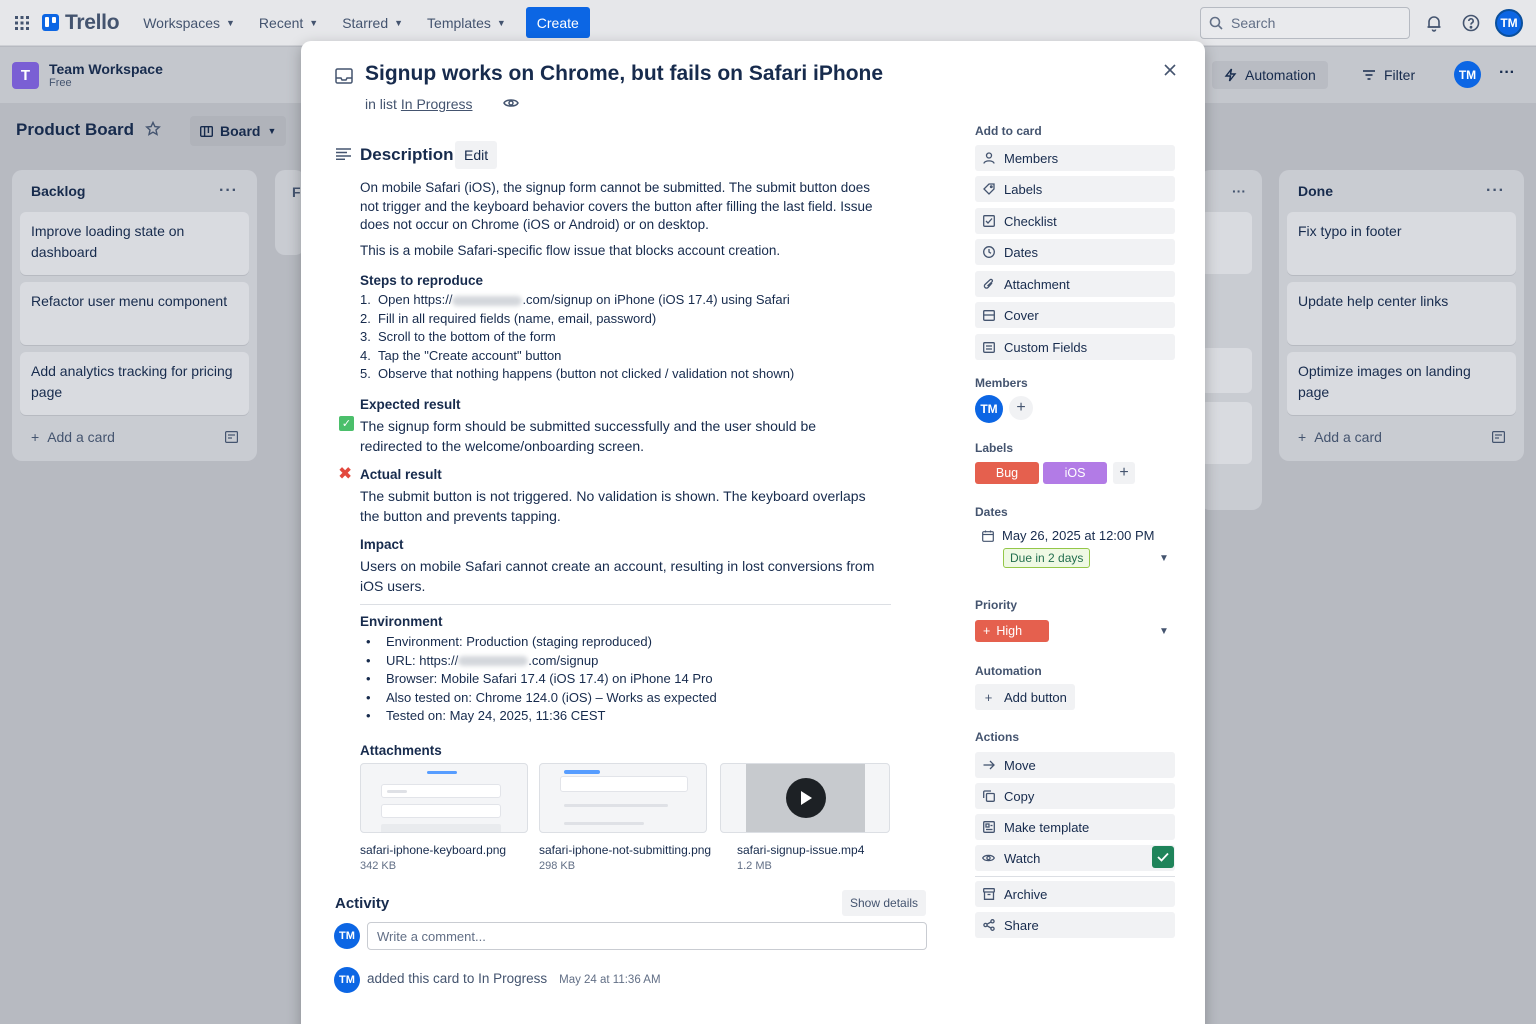  What do you see at coordinates (1021, 408) in the screenshot?
I see `add-member-plus-icon: +` at bounding box center [1021, 408].